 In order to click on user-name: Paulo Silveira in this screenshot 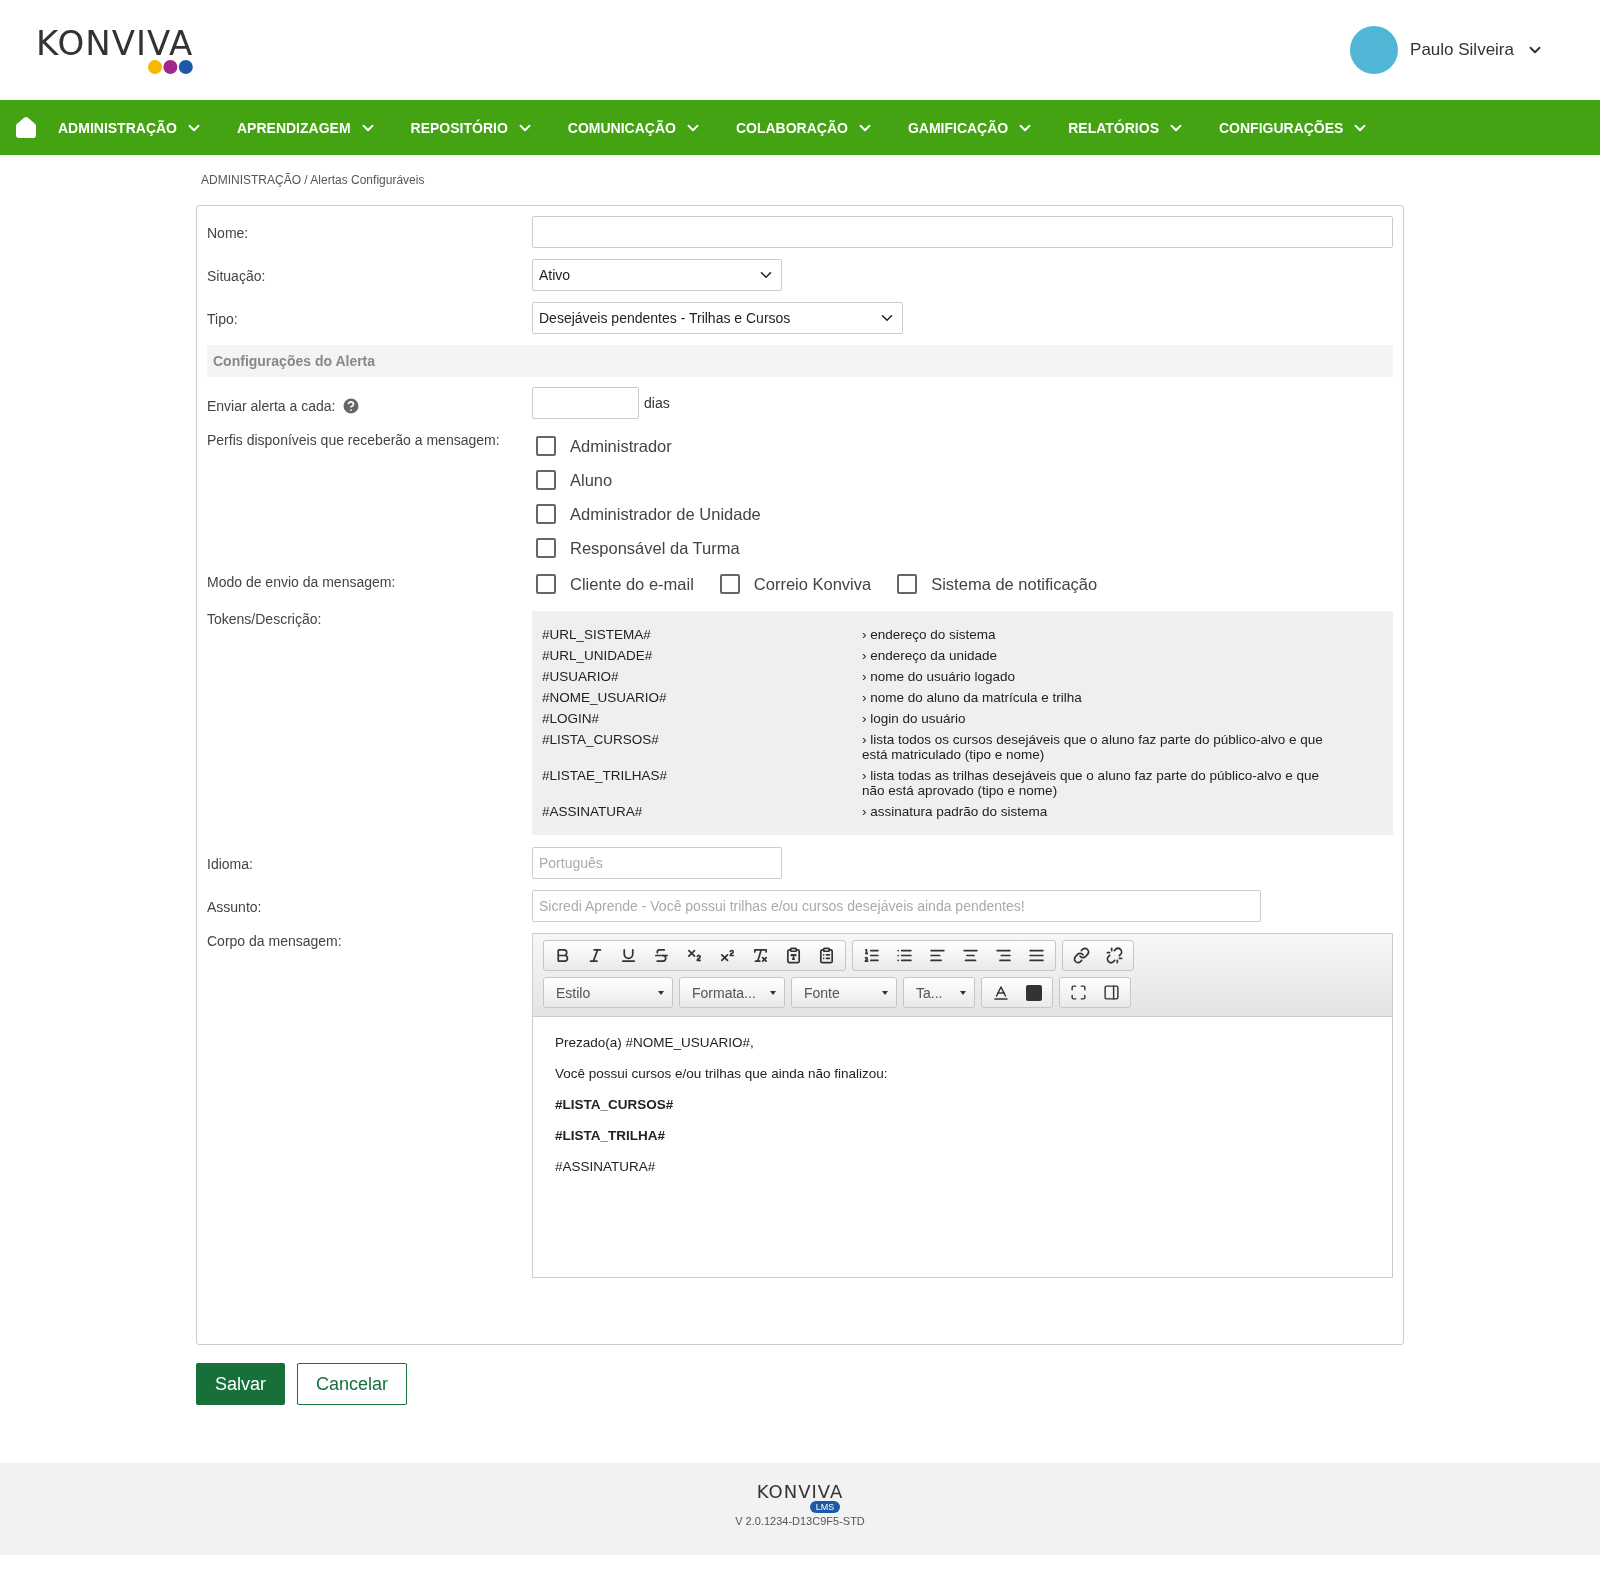, I will do `click(1462, 50)`.